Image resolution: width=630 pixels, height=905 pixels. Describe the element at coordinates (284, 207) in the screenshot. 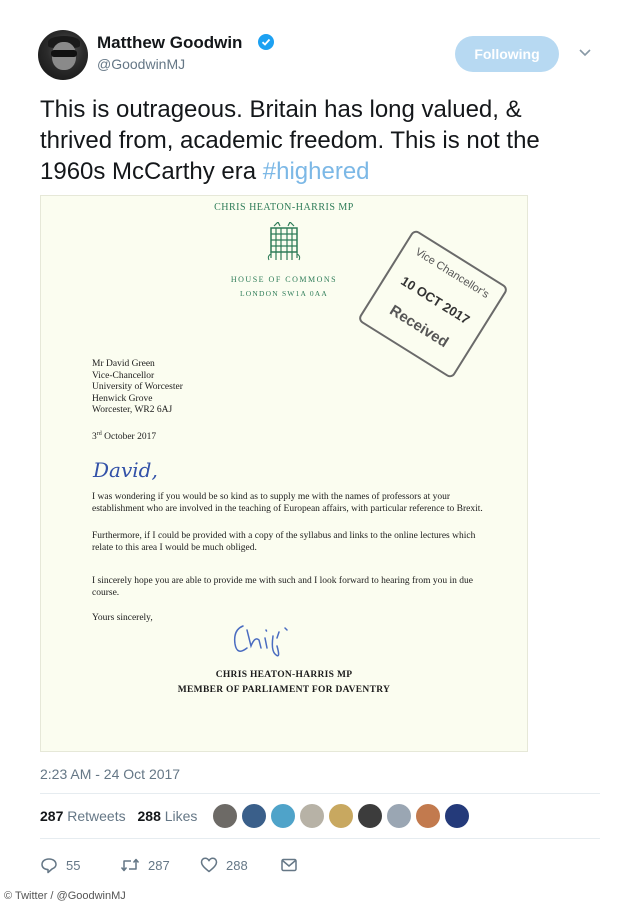

I see `letter-header: CHRIS HEATON-HARRIS MP` at that location.